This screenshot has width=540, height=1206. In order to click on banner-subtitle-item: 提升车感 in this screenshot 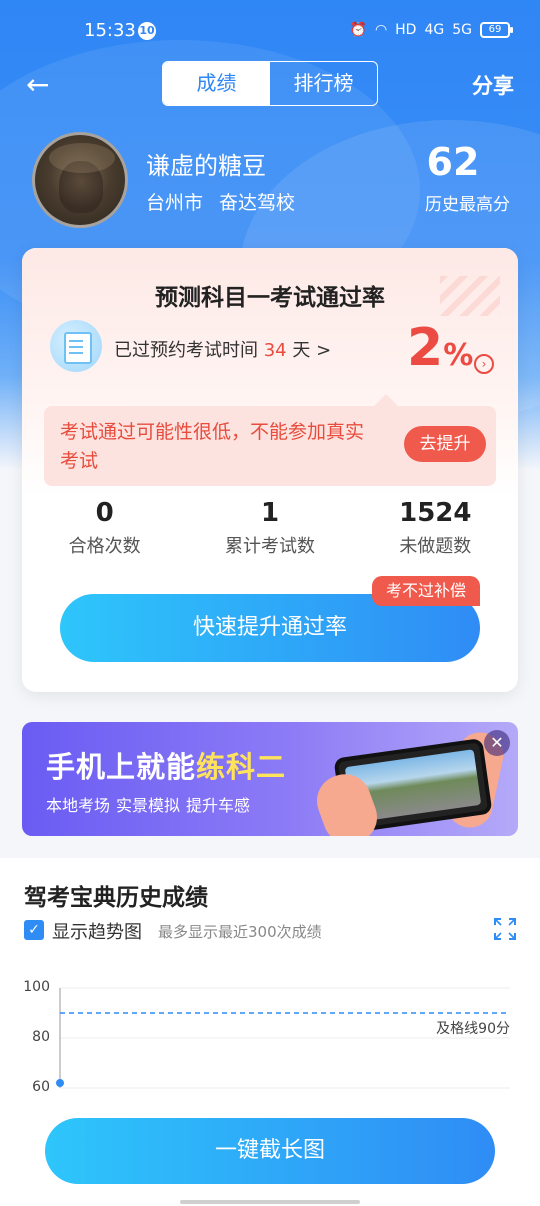, I will do `click(218, 805)`.